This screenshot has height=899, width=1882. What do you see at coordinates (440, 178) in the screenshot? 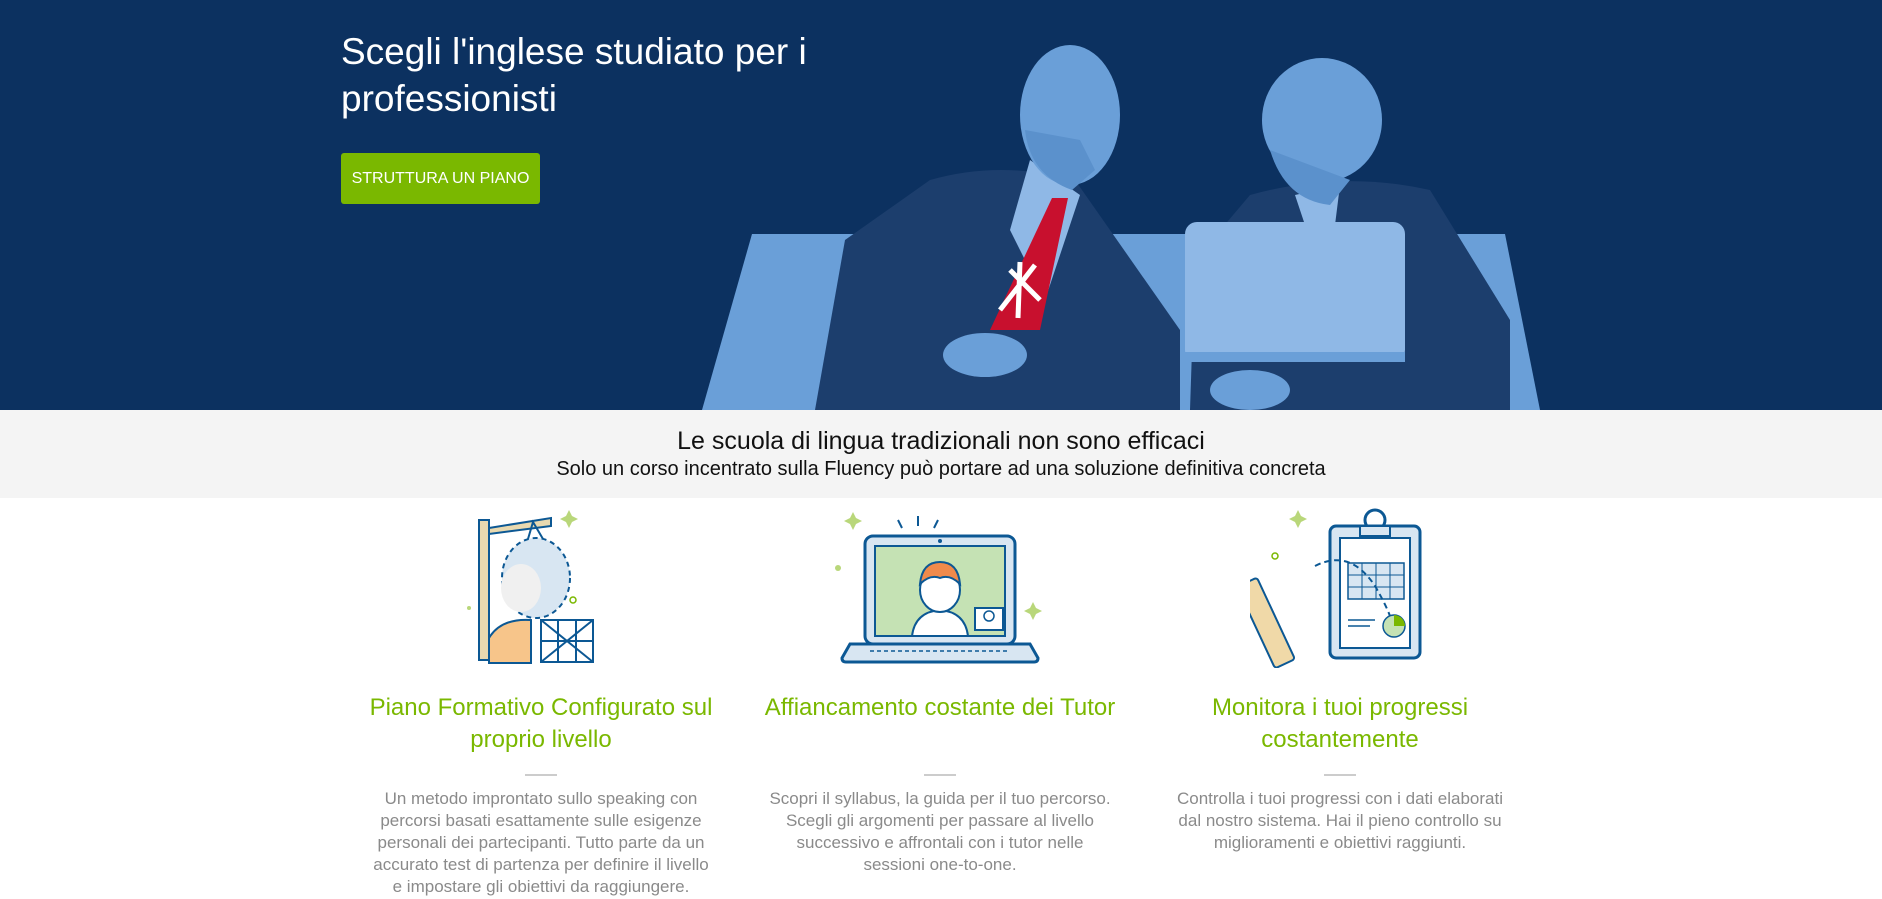
I see `struttura-piano-button: STRUTTURA UN PIANO` at bounding box center [440, 178].